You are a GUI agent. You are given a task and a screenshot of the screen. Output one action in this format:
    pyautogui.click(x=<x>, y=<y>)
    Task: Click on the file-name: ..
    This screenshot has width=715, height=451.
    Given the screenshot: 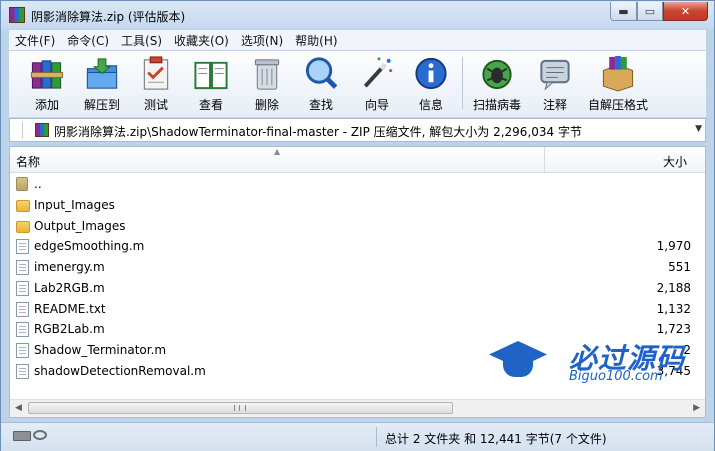 What is the action you would take?
    pyautogui.click(x=38, y=184)
    